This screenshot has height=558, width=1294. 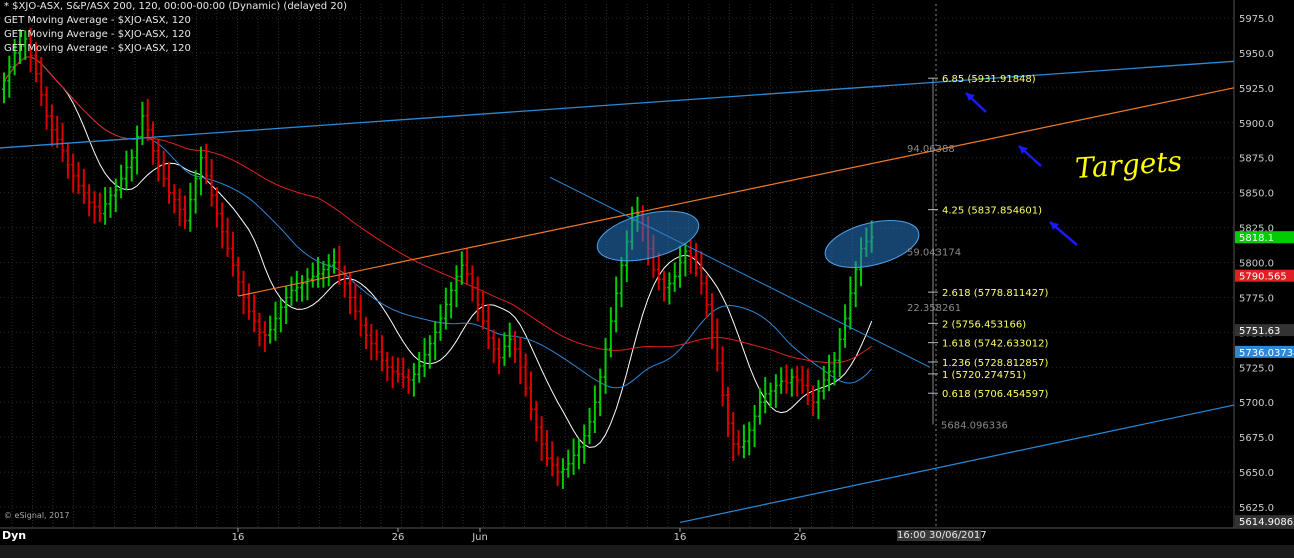 I want to click on ma-legend-2: GET Moving Average - $XJO-ASX, 120, so click(x=97, y=34).